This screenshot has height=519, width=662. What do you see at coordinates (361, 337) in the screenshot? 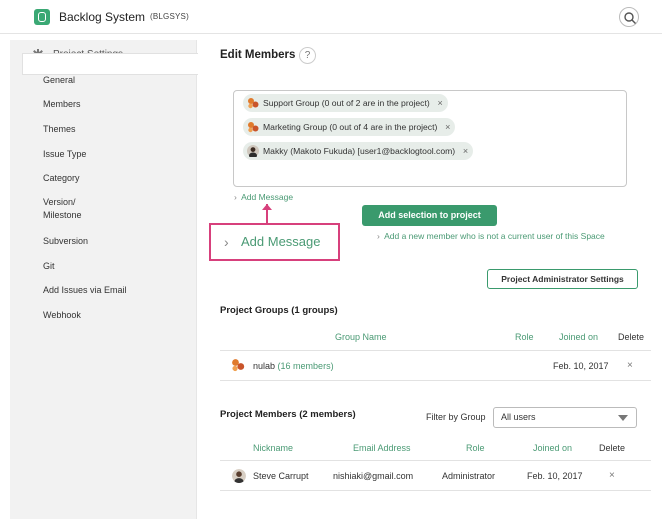
I see `column-header-group-name: Group Name` at bounding box center [361, 337].